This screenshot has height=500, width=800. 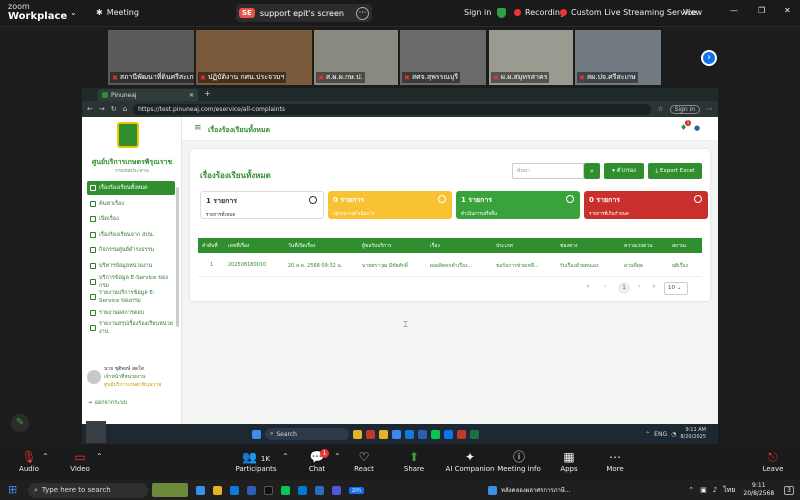 What do you see at coordinates (337, 456) in the screenshot?
I see `chat-options-chevron-icon: ⌃` at bounding box center [337, 456].